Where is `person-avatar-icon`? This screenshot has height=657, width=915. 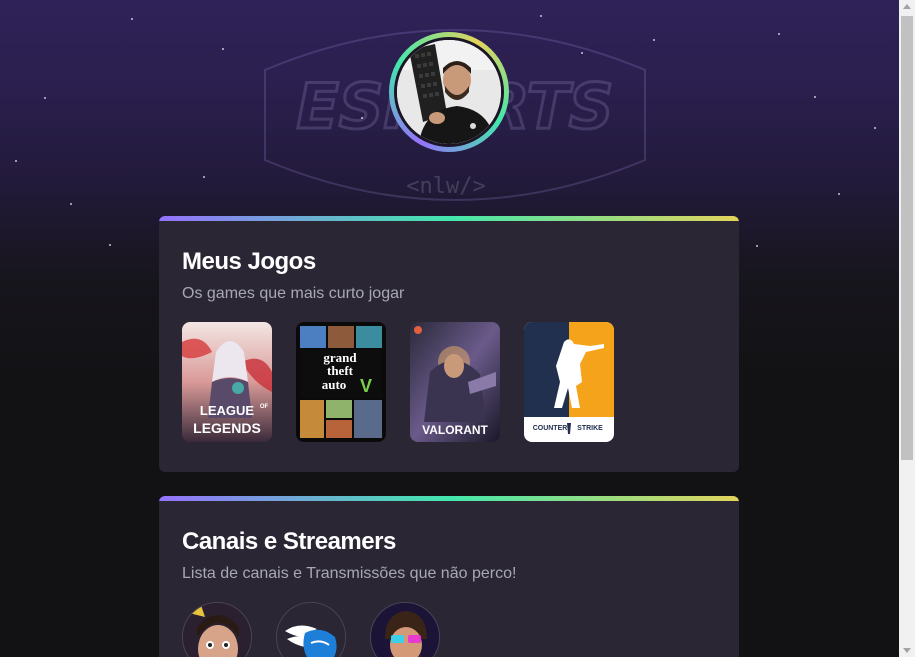
person-avatar-icon is located at coordinates (449, 92).